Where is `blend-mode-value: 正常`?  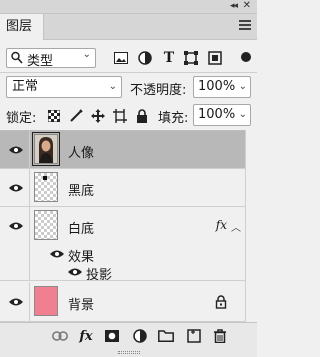 blend-mode-value: 正常 is located at coordinates (25, 86).